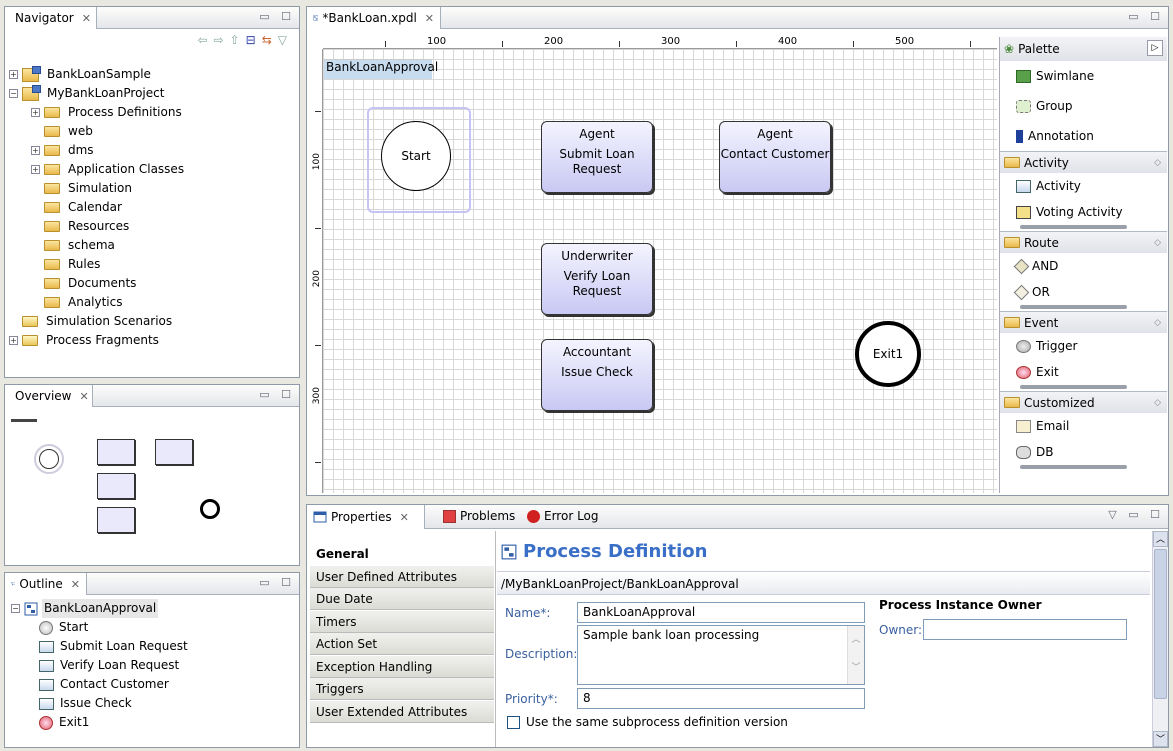  What do you see at coordinates (888, 354) in the screenshot?
I see `exit-event: Exit1` at bounding box center [888, 354].